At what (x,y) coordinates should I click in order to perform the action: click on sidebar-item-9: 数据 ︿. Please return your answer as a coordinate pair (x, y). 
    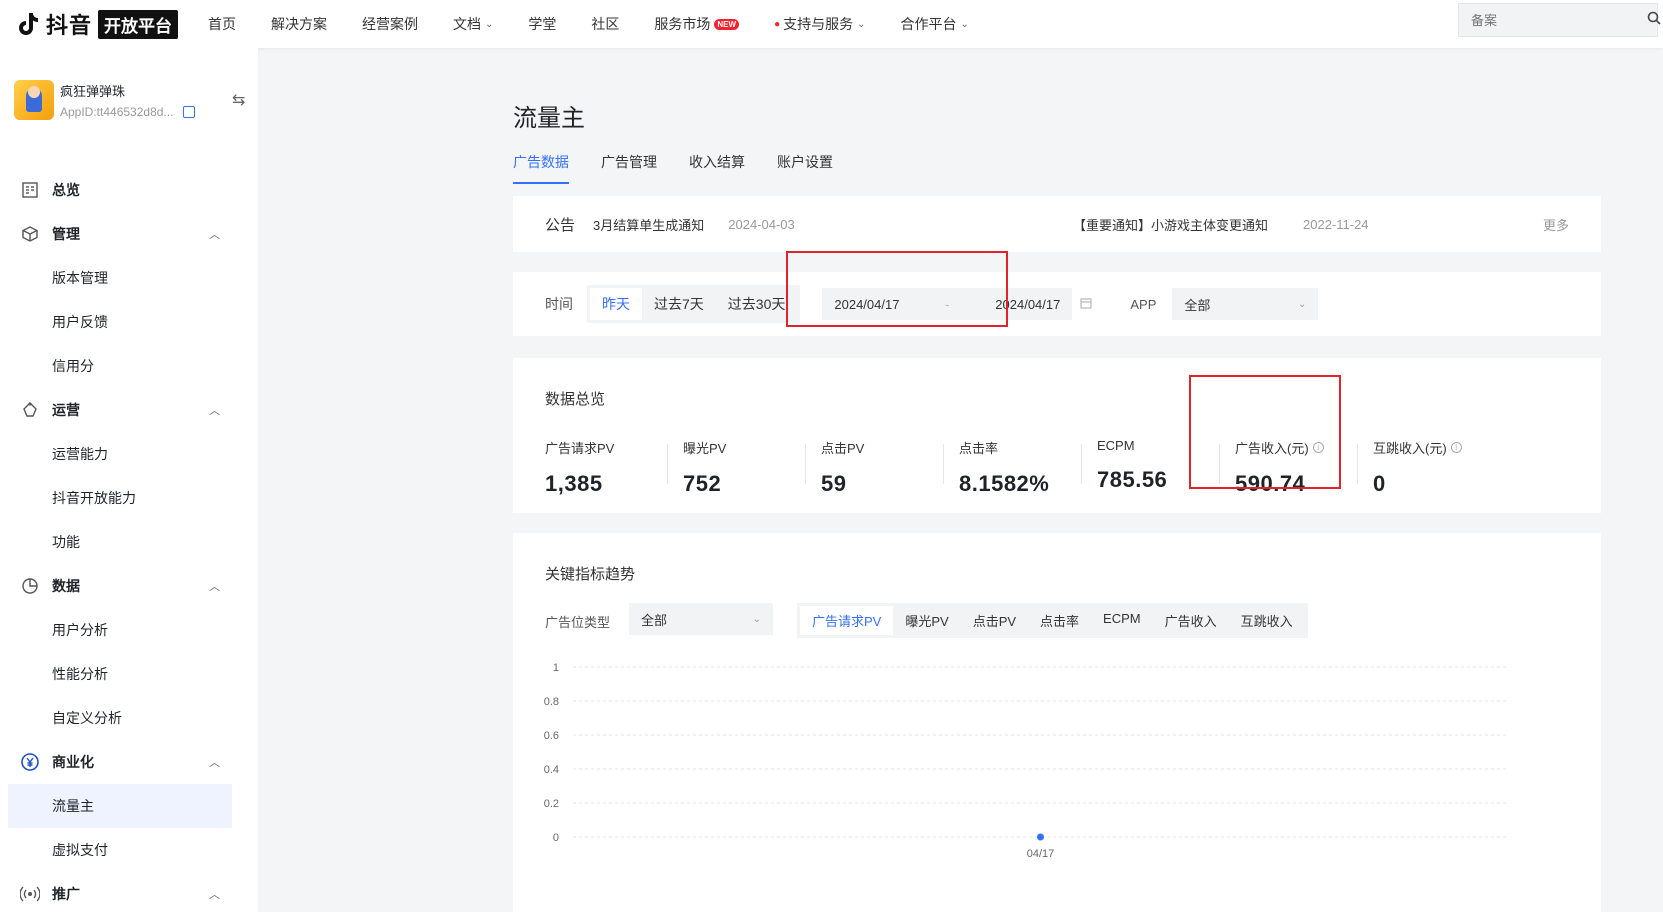
    Looking at the image, I should click on (129, 586).